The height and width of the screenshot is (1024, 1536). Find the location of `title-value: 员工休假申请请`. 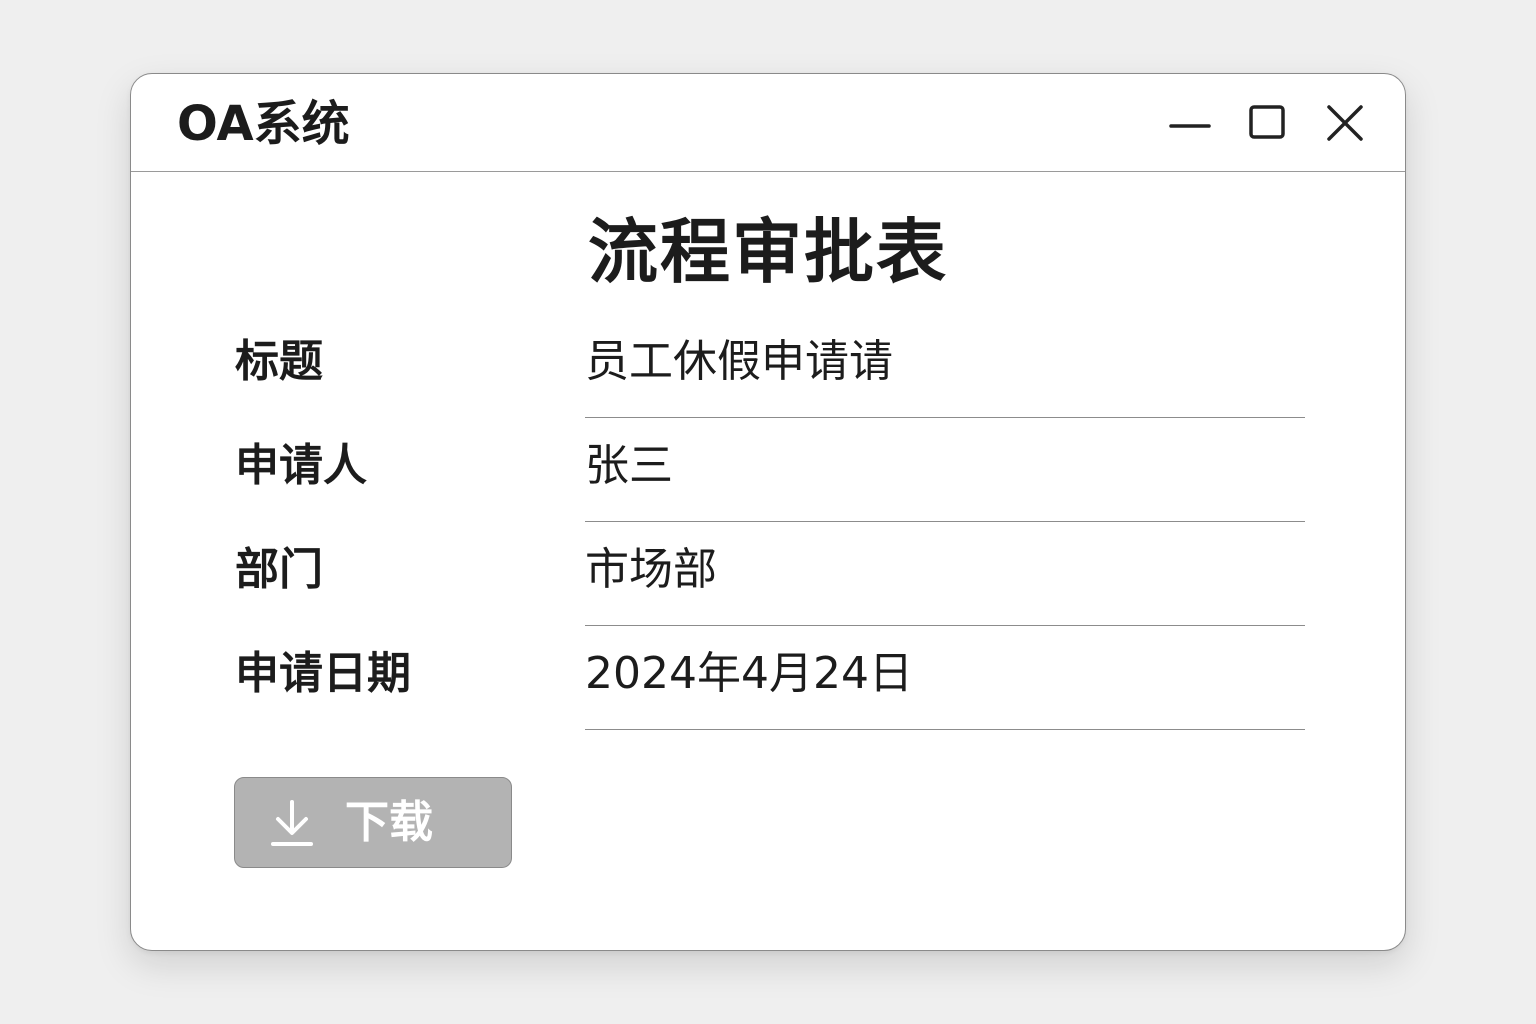

title-value: 员工休假申请请 is located at coordinates (739, 362).